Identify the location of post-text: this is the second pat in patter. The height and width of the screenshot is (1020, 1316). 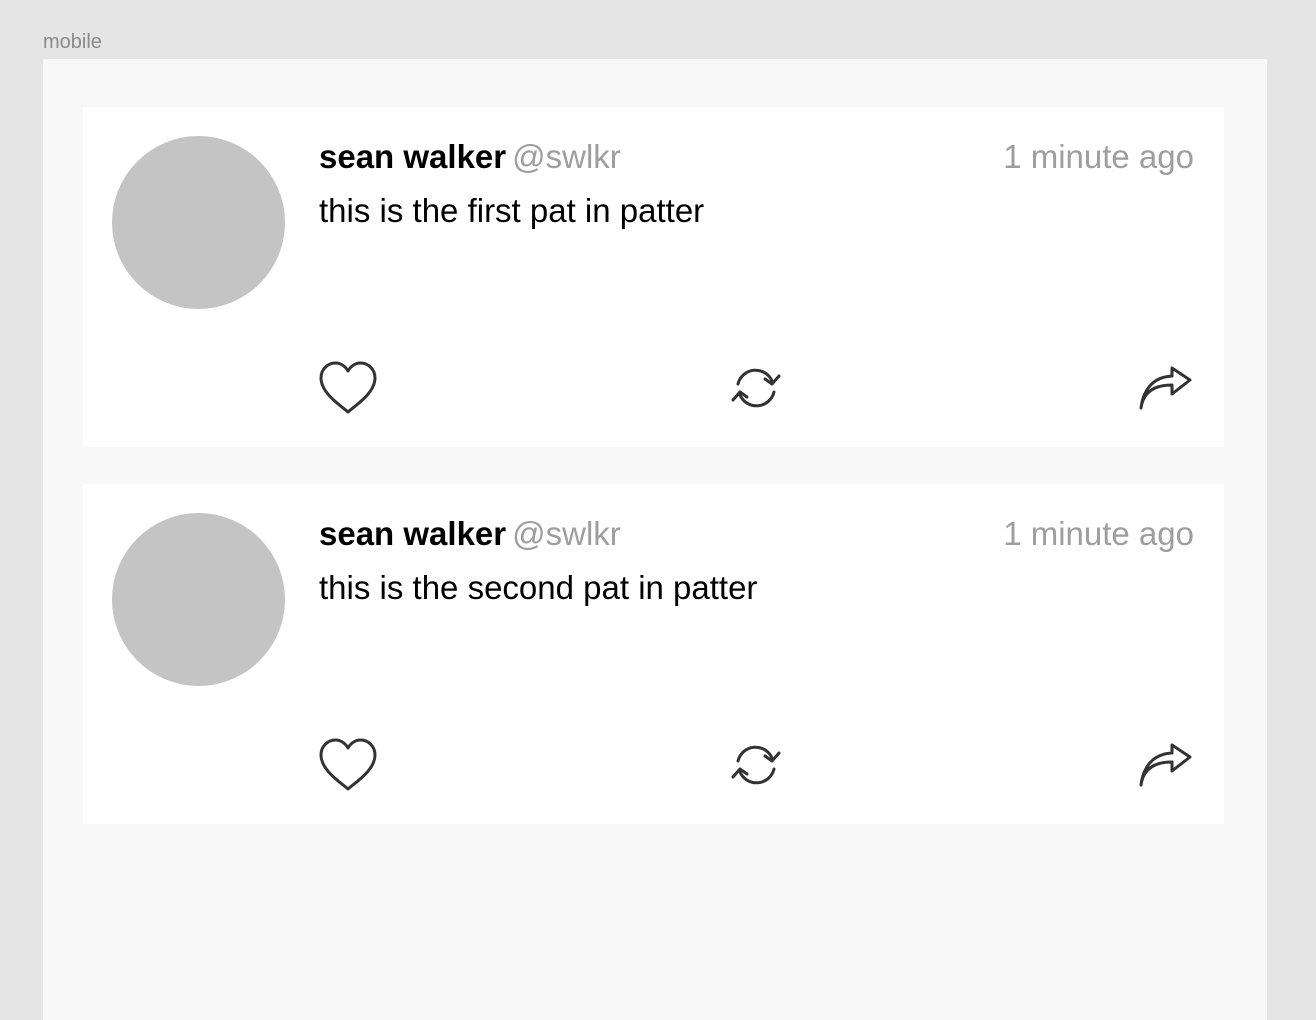
(538, 587).